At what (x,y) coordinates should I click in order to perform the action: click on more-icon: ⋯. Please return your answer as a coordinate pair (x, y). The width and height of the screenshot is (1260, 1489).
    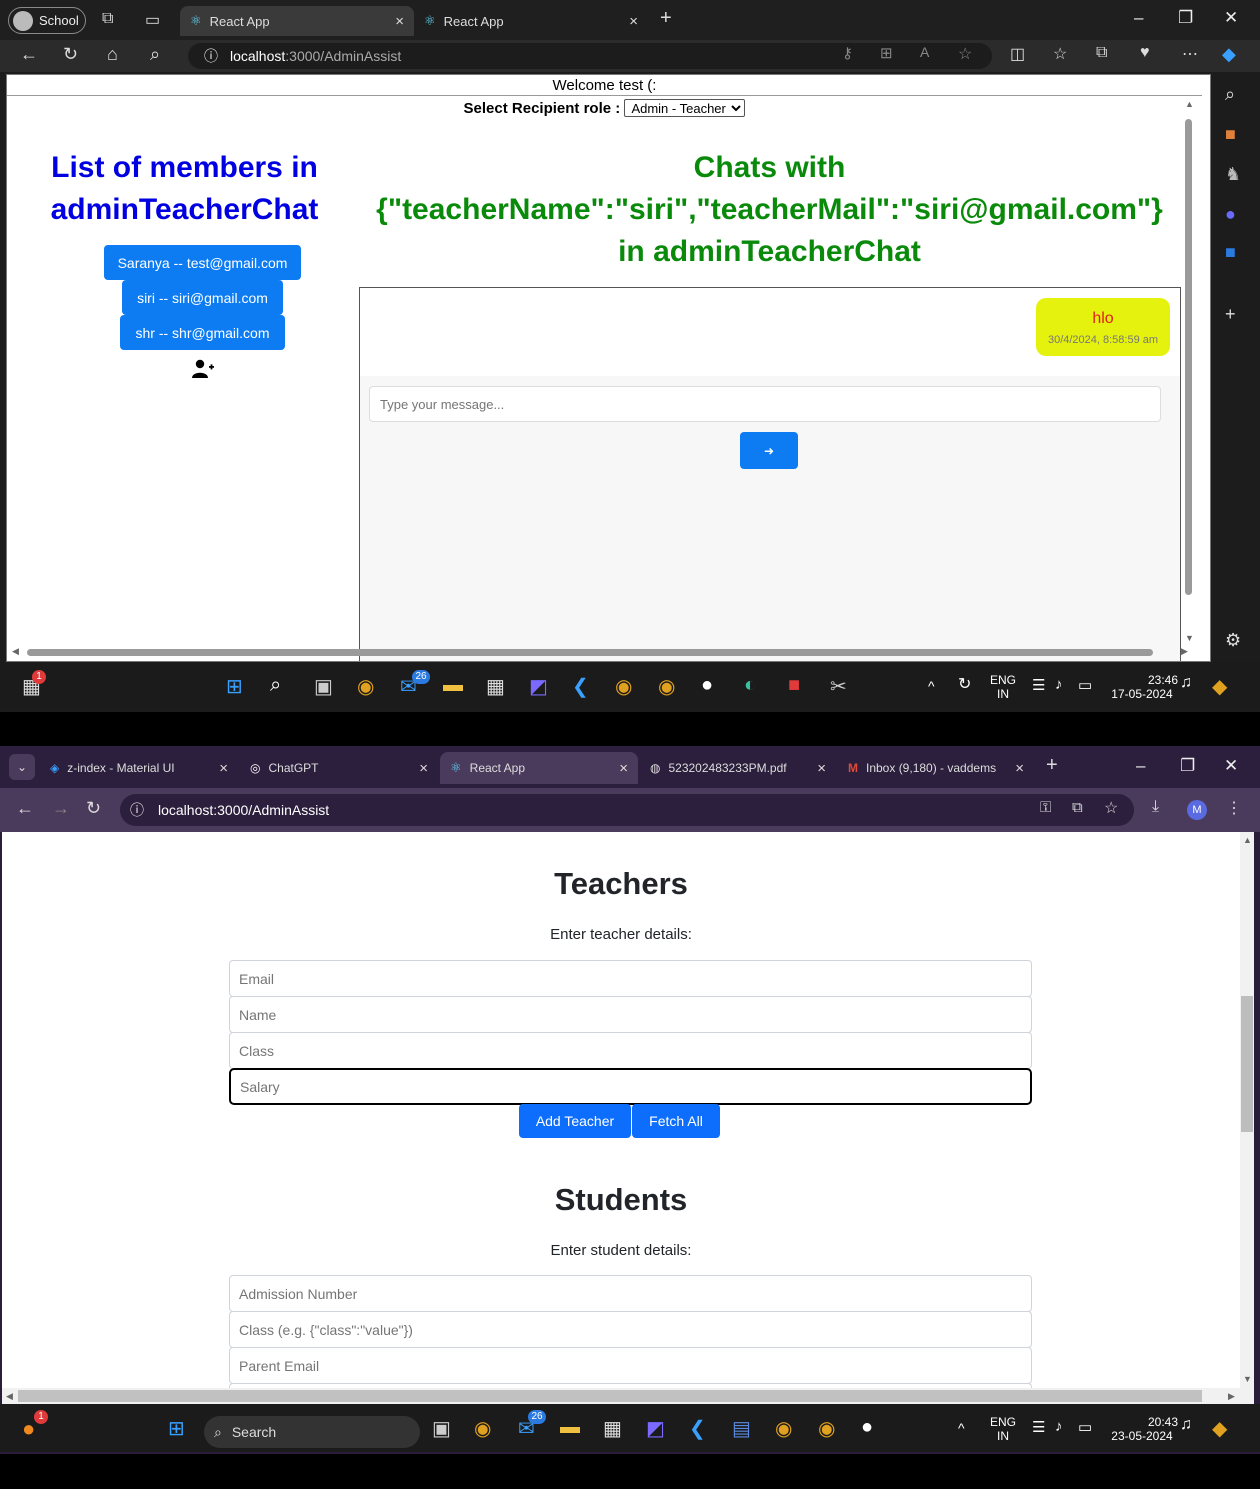
    Looking at the image, I should click on (1190, 54).